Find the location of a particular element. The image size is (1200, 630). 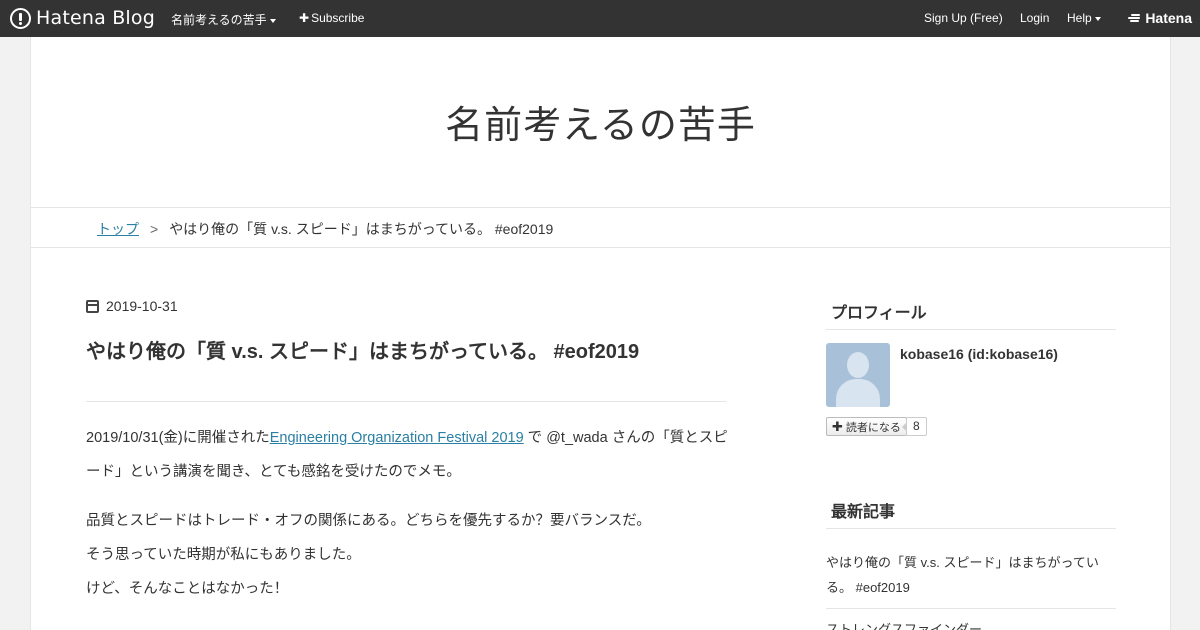

breadcrumb-bar: トップ > やはり俺の「質 v.s. スピード」はまちがっている。 #eof2019 is located at coordinates (600, 227).